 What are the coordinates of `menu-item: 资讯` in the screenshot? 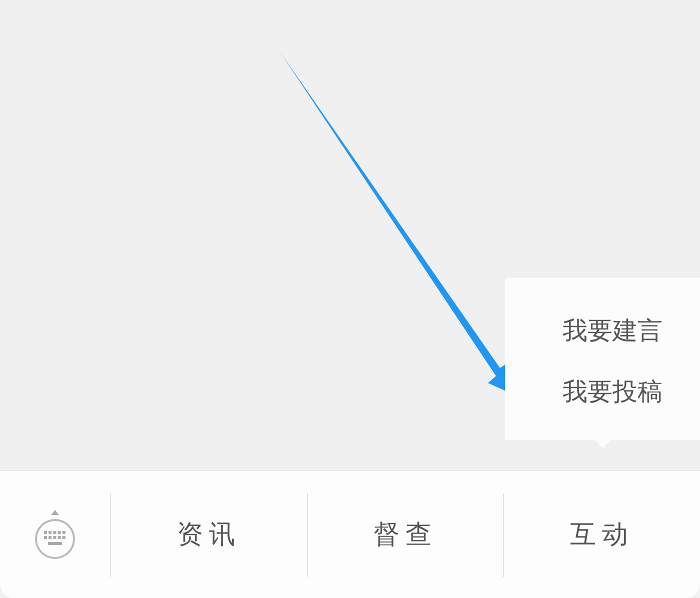 It's located at (208, 534).